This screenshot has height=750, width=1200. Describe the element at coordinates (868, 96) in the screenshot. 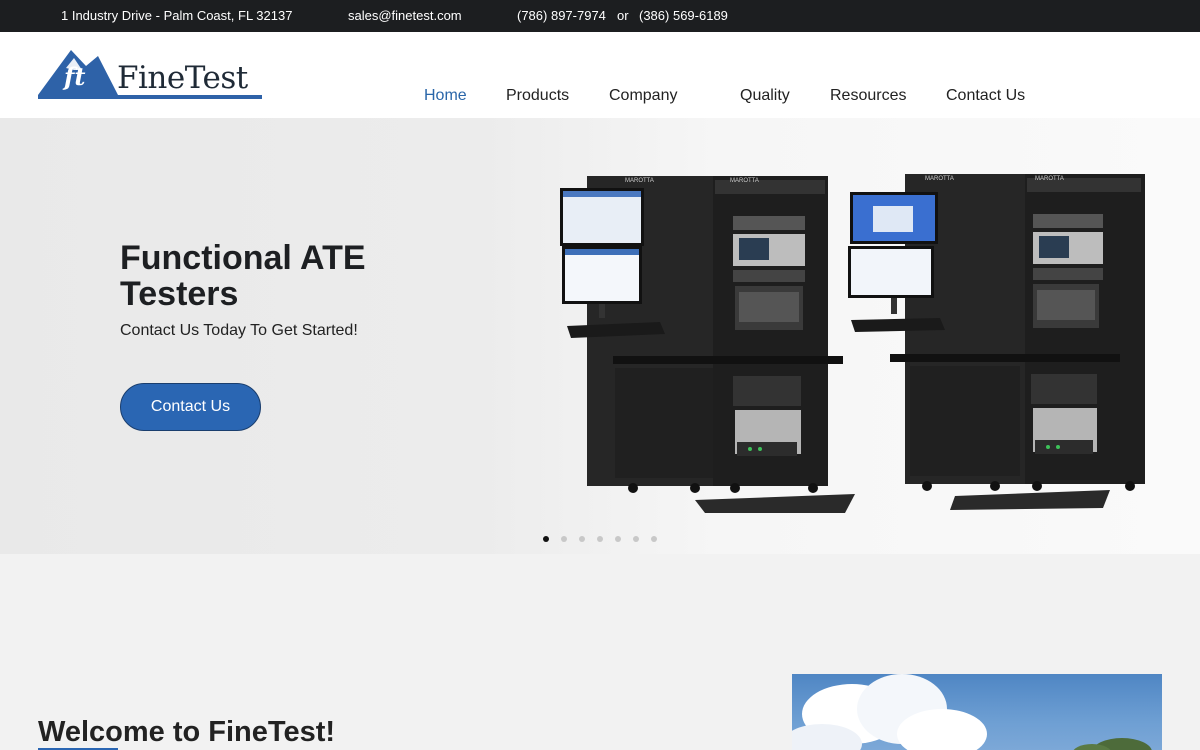

I see `nav-resources: Resources` at that location.